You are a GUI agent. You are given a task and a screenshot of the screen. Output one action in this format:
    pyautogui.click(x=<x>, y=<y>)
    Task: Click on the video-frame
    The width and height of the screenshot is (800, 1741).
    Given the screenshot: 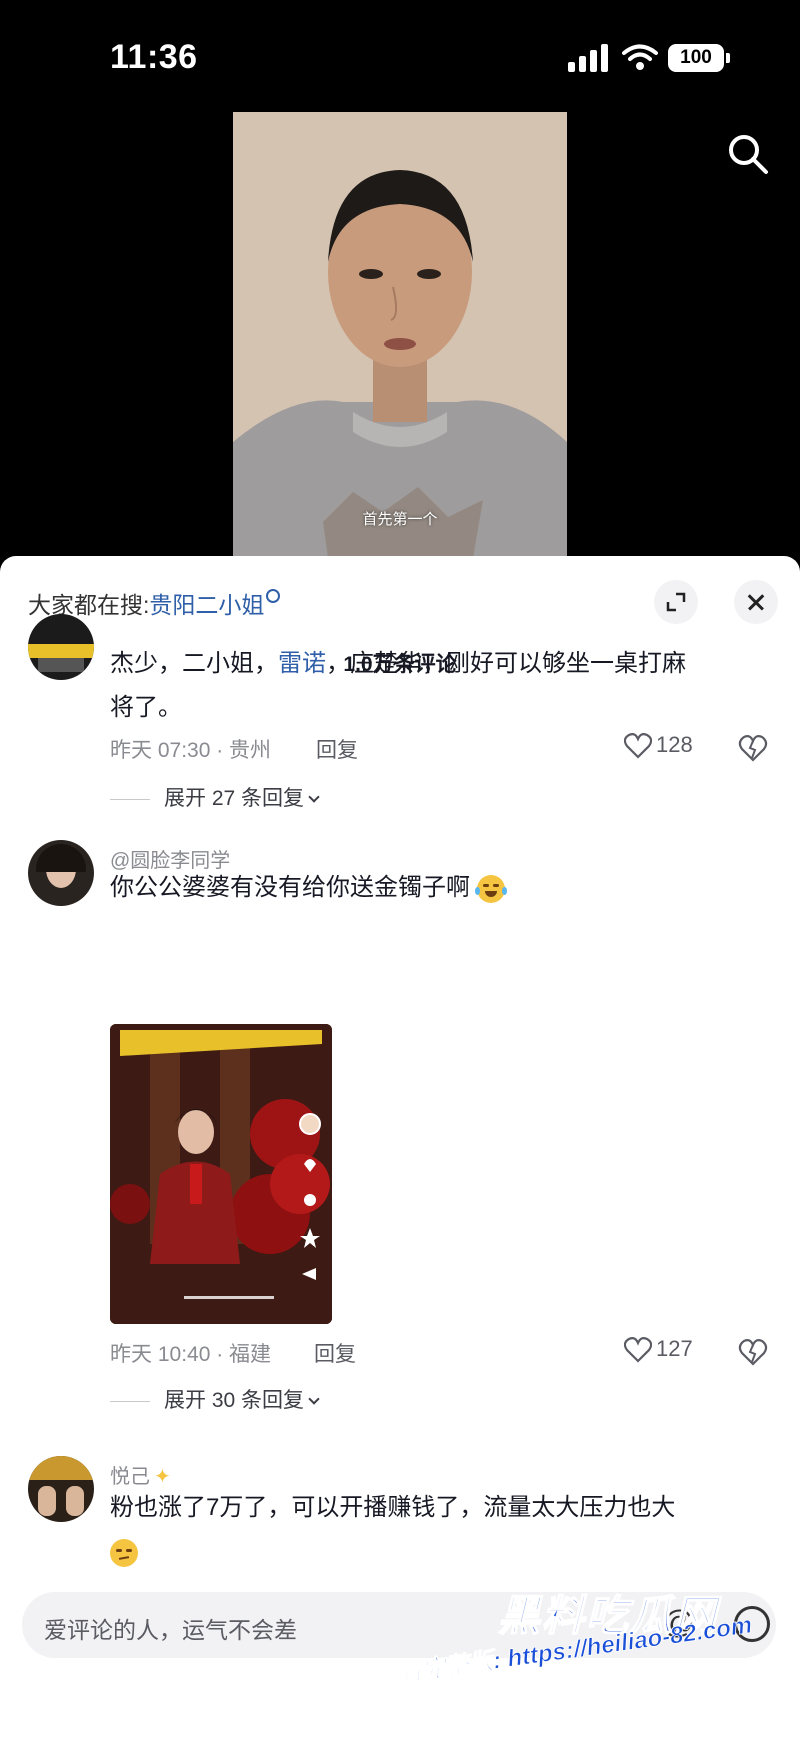 What is the action you would take?
    pyautogui.click(x=400, y=335)
    